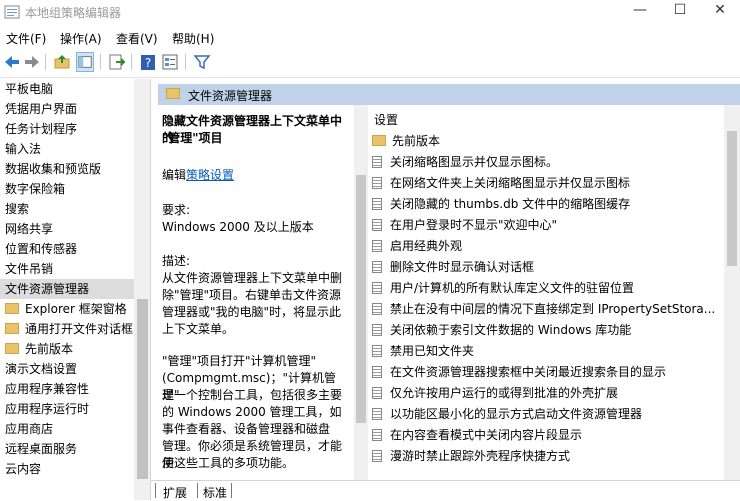 This screenshot has width=740, height=501. What do you see at coordinates (370, 63) in the screenshot?
I see `toolbar: ?` at bounding box center [370, 63].